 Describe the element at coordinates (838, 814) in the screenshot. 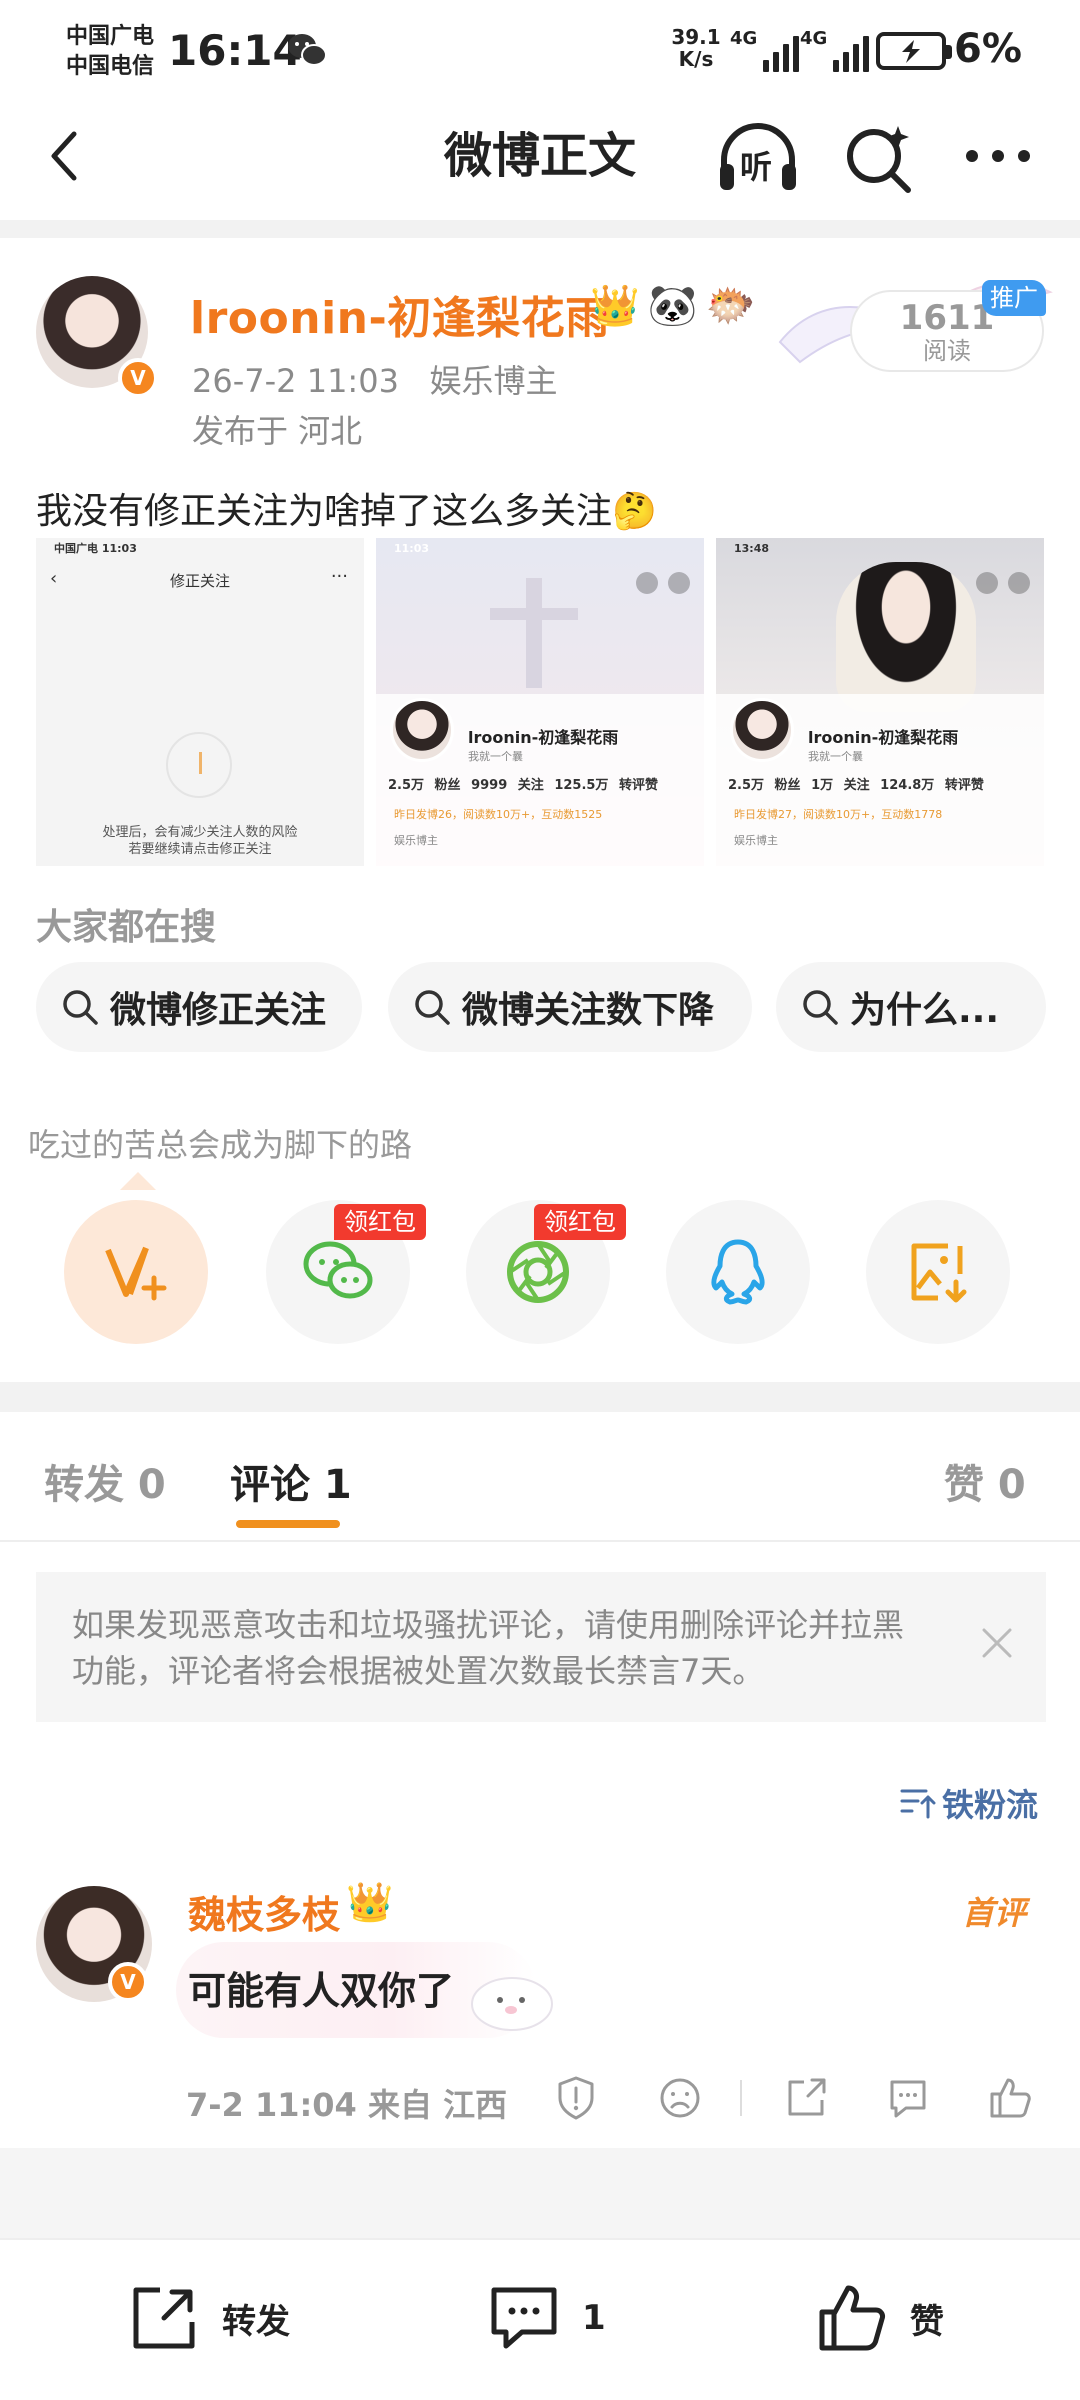

I see `image-profile-summary: 昨日发博27，阅读数10万+，互动数1778` at that location.